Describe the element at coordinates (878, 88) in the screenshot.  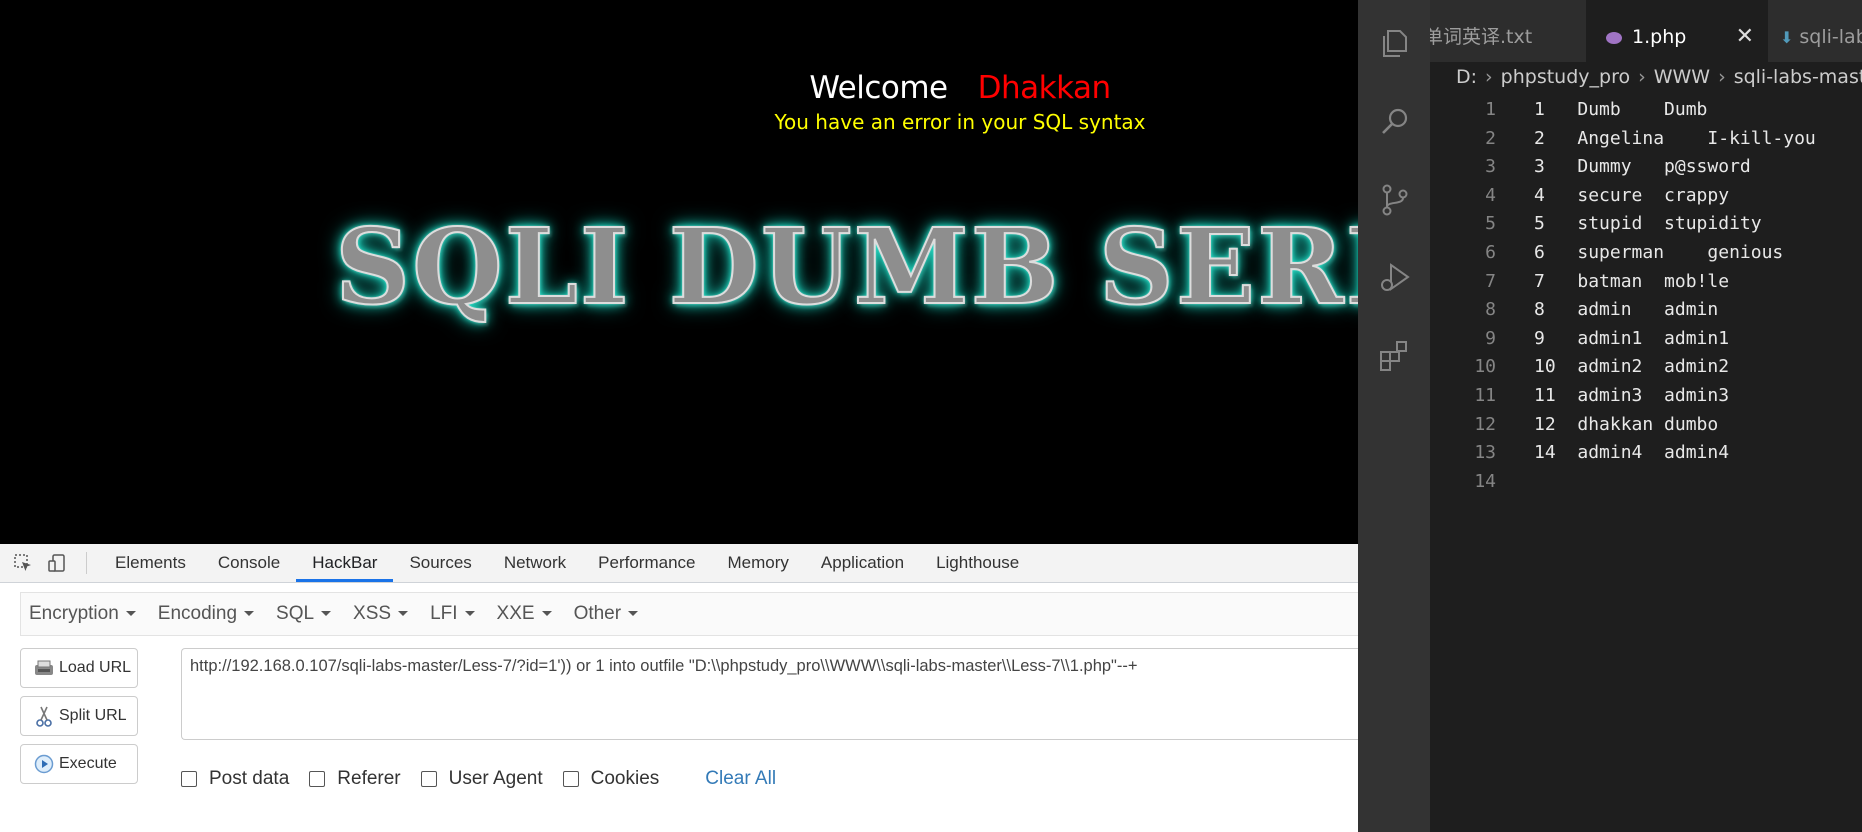
I see `welcome-text: Welcome` at that location.